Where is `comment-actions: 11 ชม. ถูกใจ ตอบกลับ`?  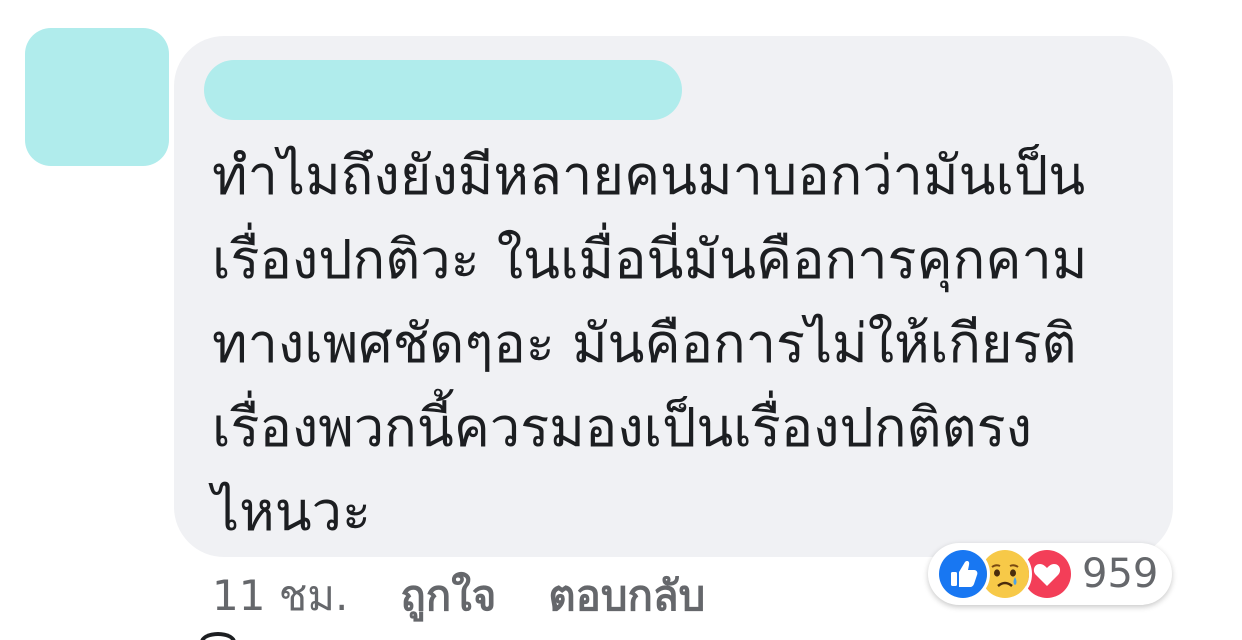 comment-actions: 11 ชม. ถูกใจ ตอบกลับ is located at coordinates (484, 596).